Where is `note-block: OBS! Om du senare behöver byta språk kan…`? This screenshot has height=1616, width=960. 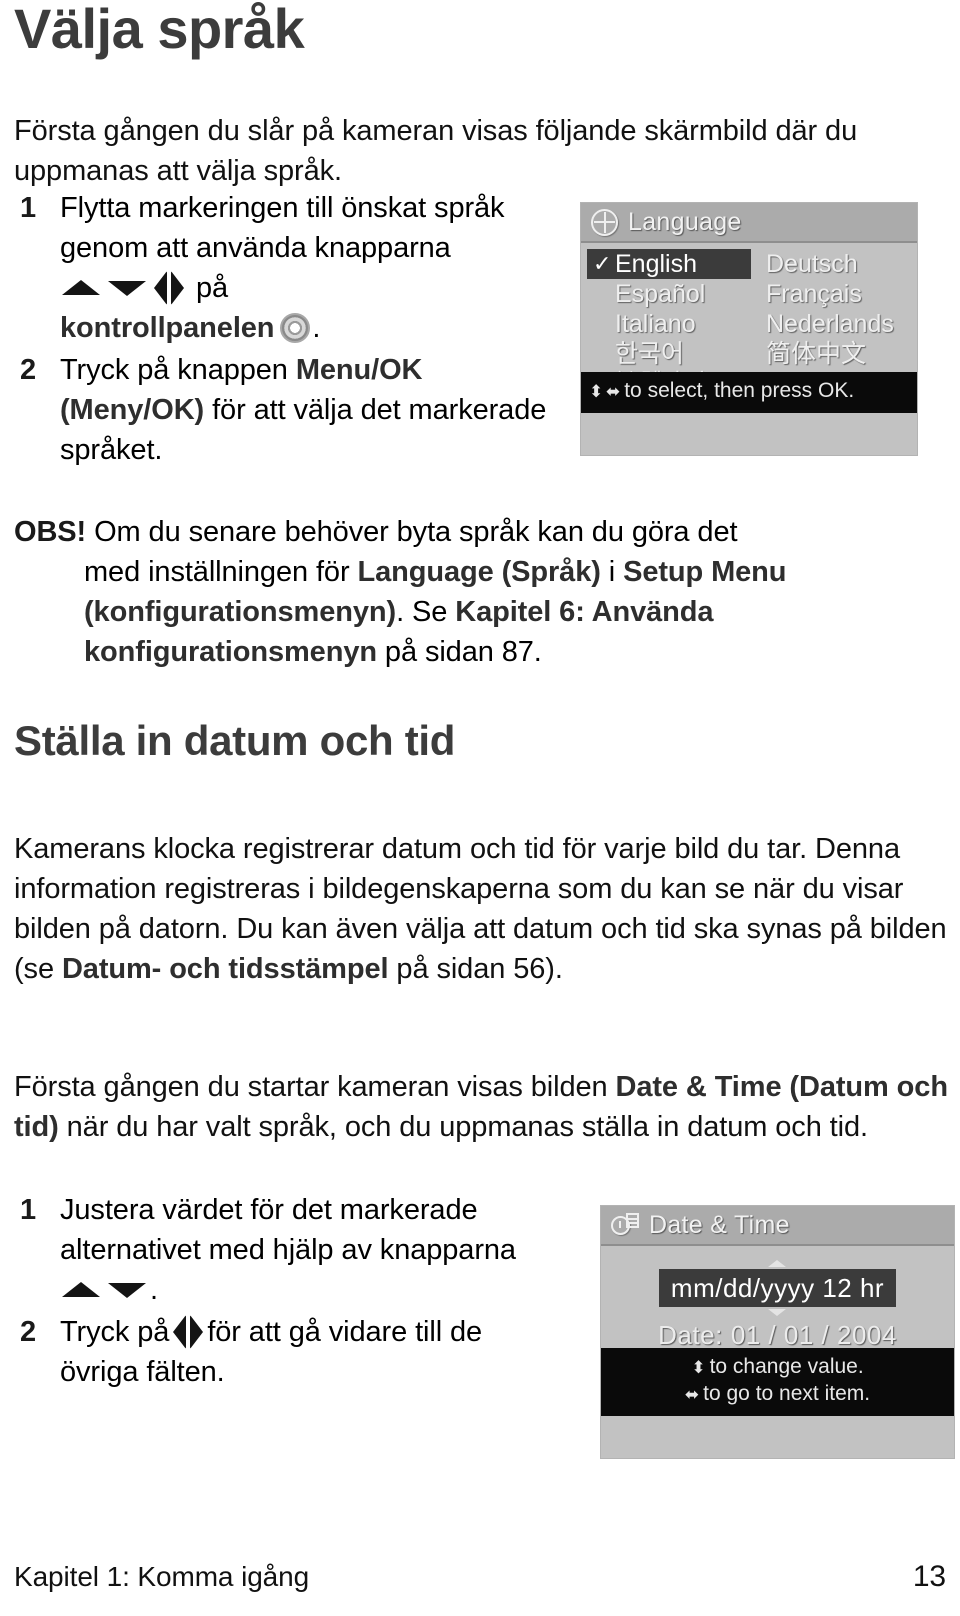 note-block: OBS! Om du senare behöver byta språk kan… is located at coordinates (479, 592).